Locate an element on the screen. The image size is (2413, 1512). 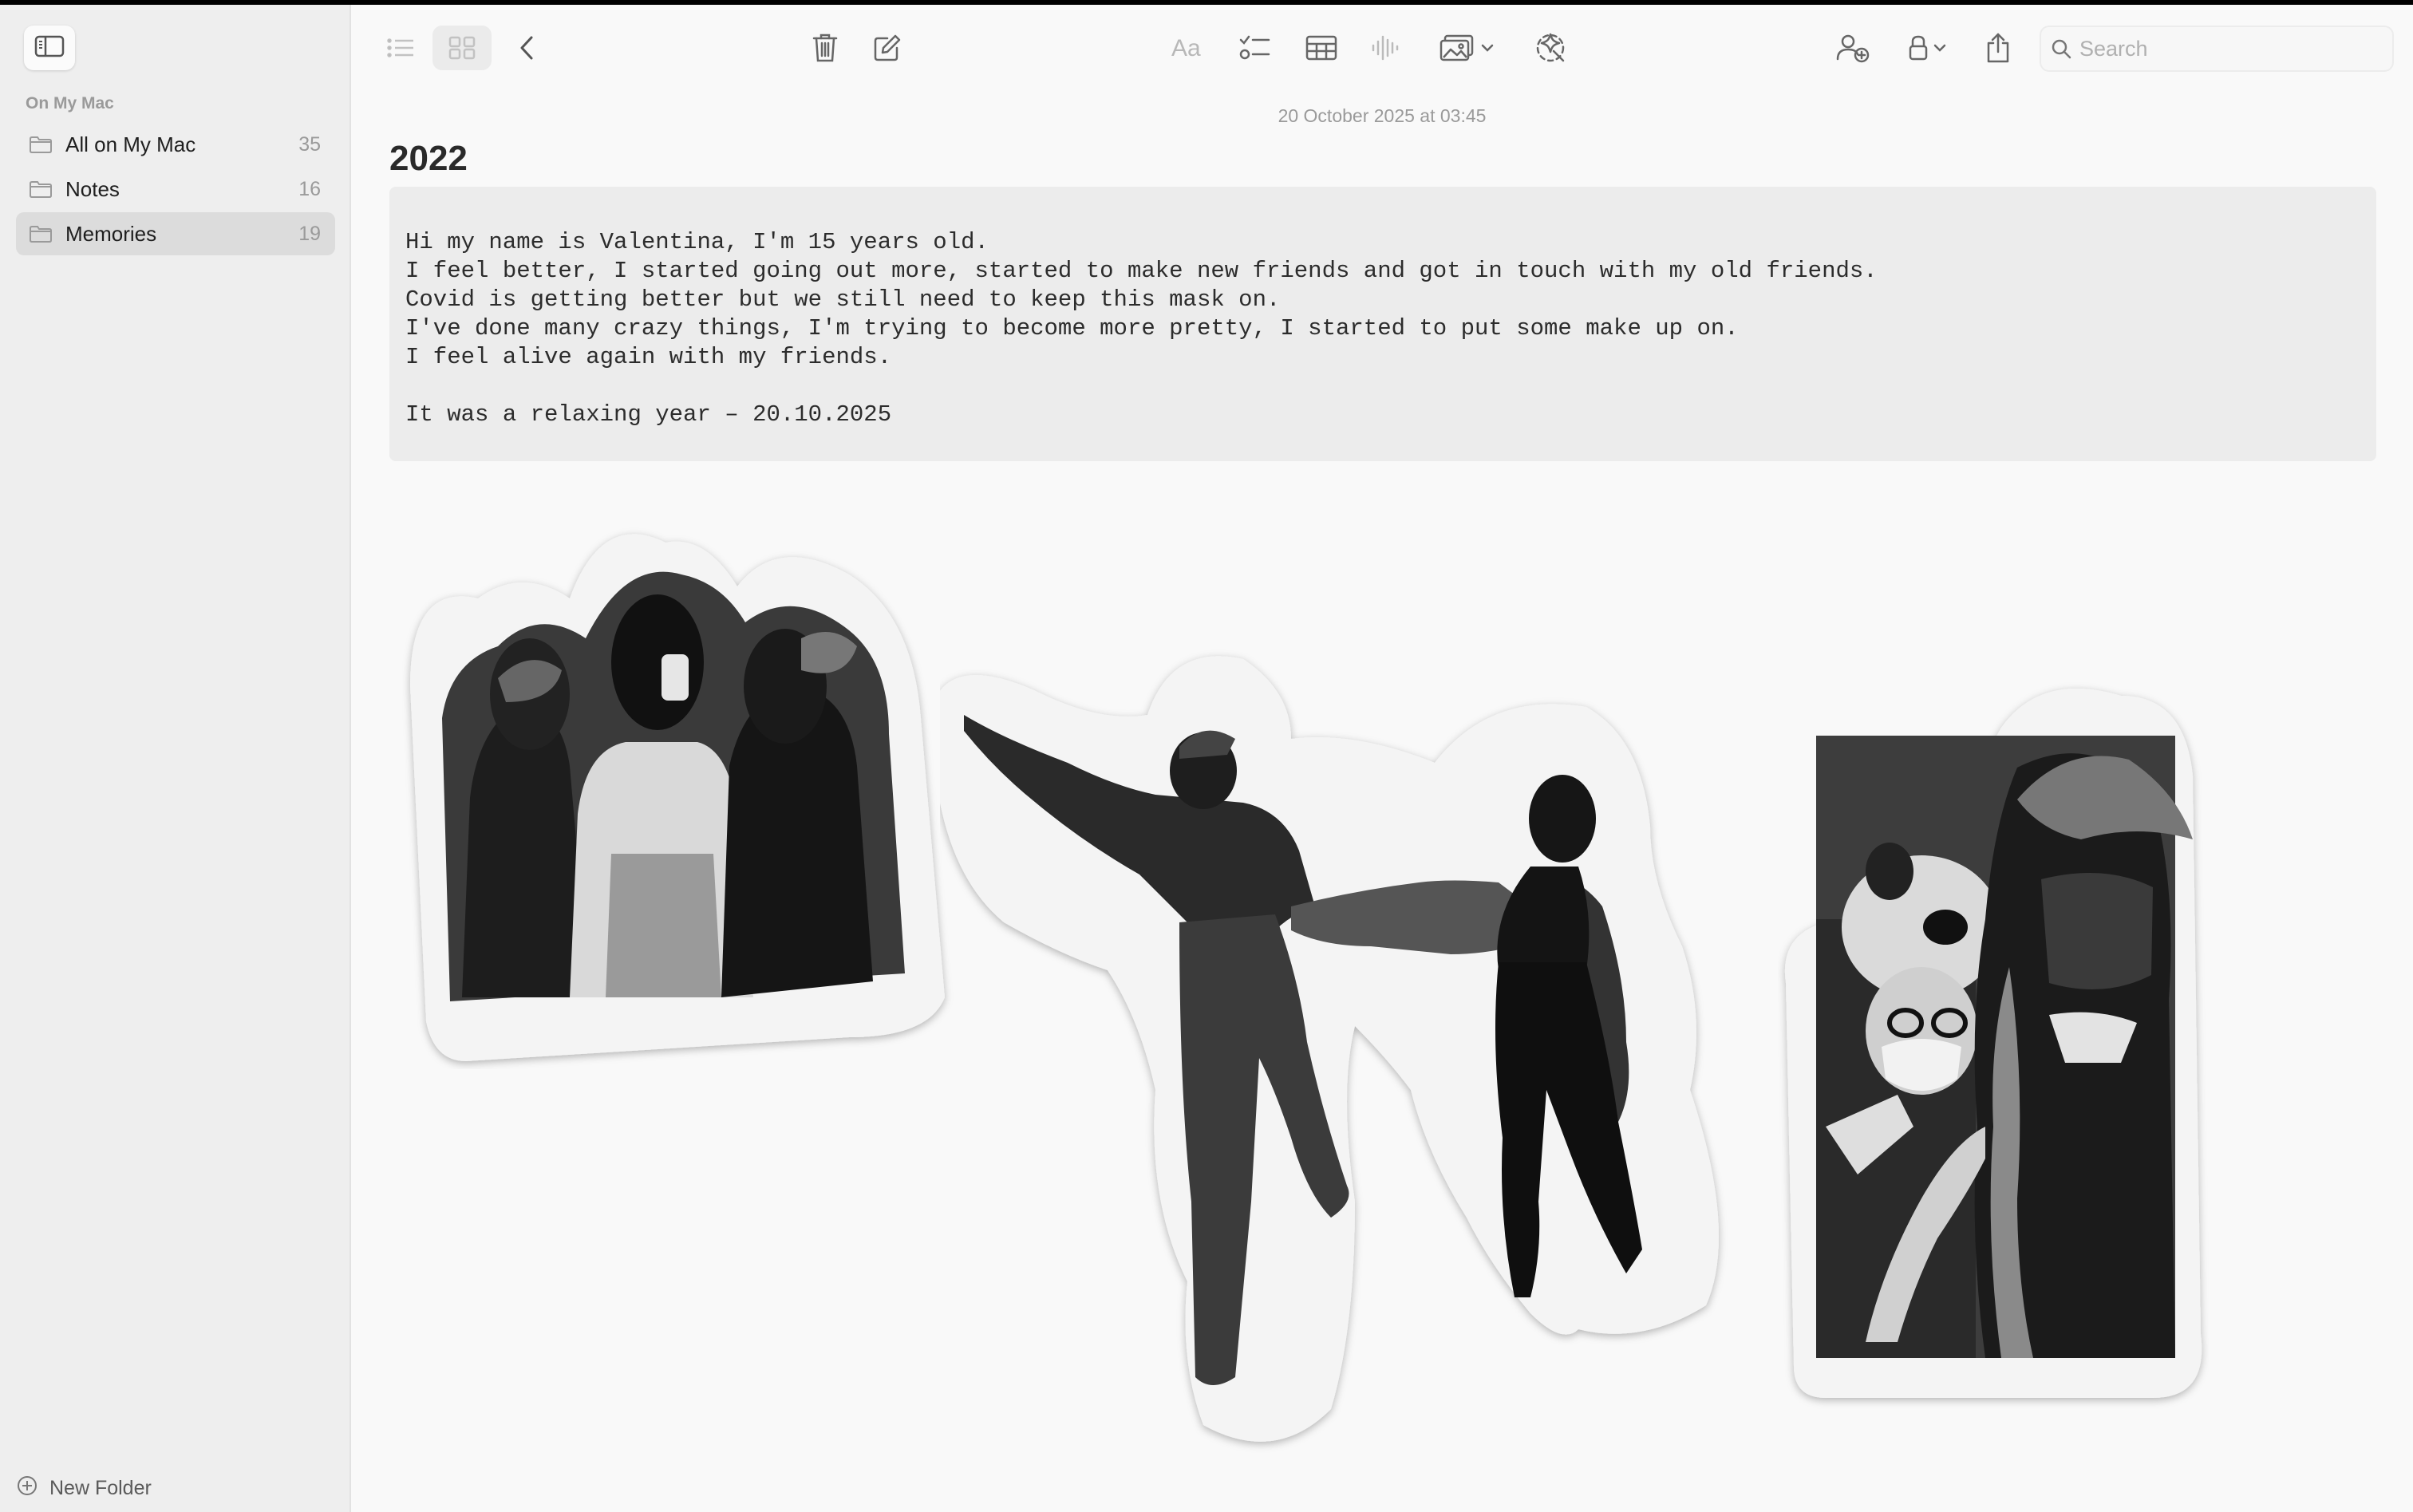
note-line is located at coordinates (1382, 387).